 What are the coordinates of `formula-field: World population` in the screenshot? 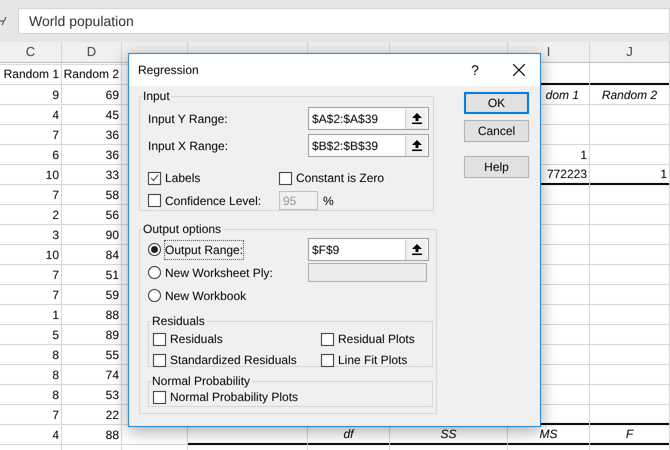 It's located at (344, 21).